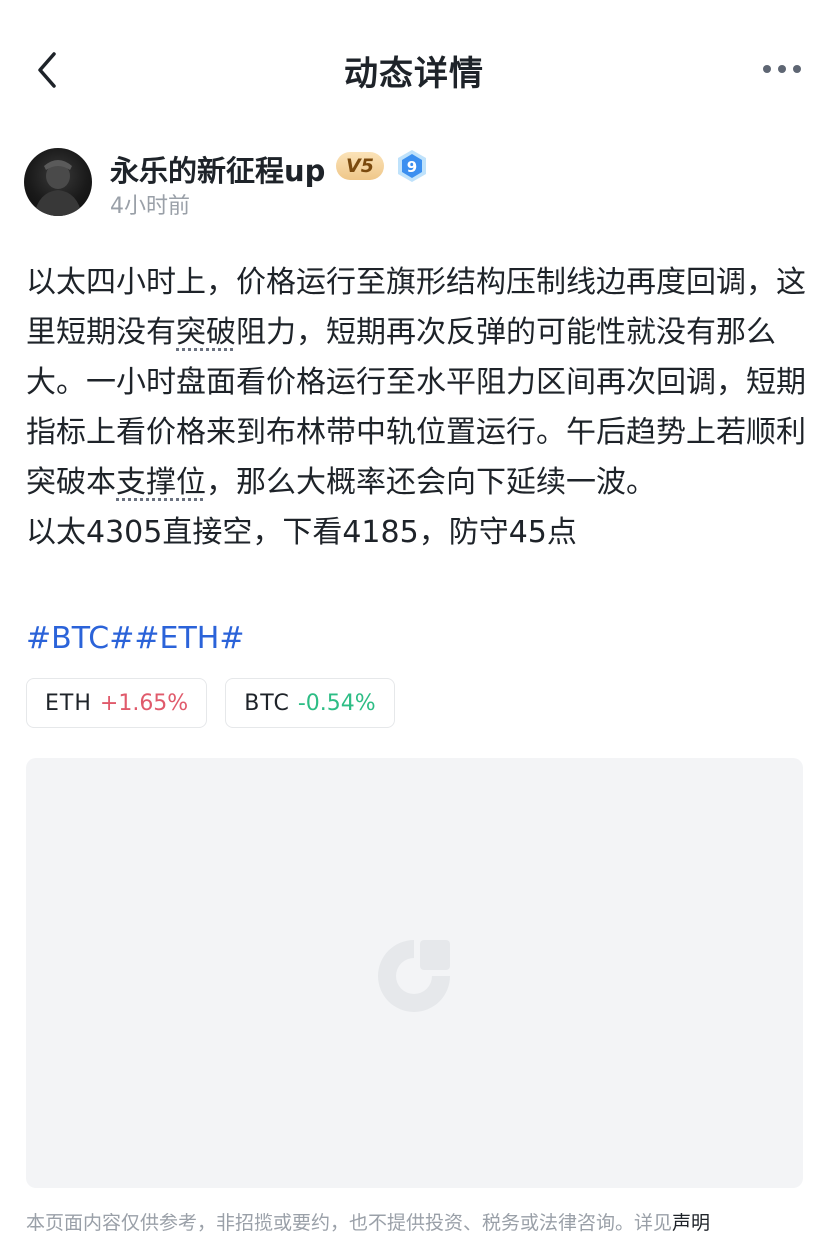 This screenshot has height=1239, width=828. What do you see at coordinates (217, 169) in the screenshot?
I see `author-name: 永乐的新征程up` at bounding box center [217, 169].